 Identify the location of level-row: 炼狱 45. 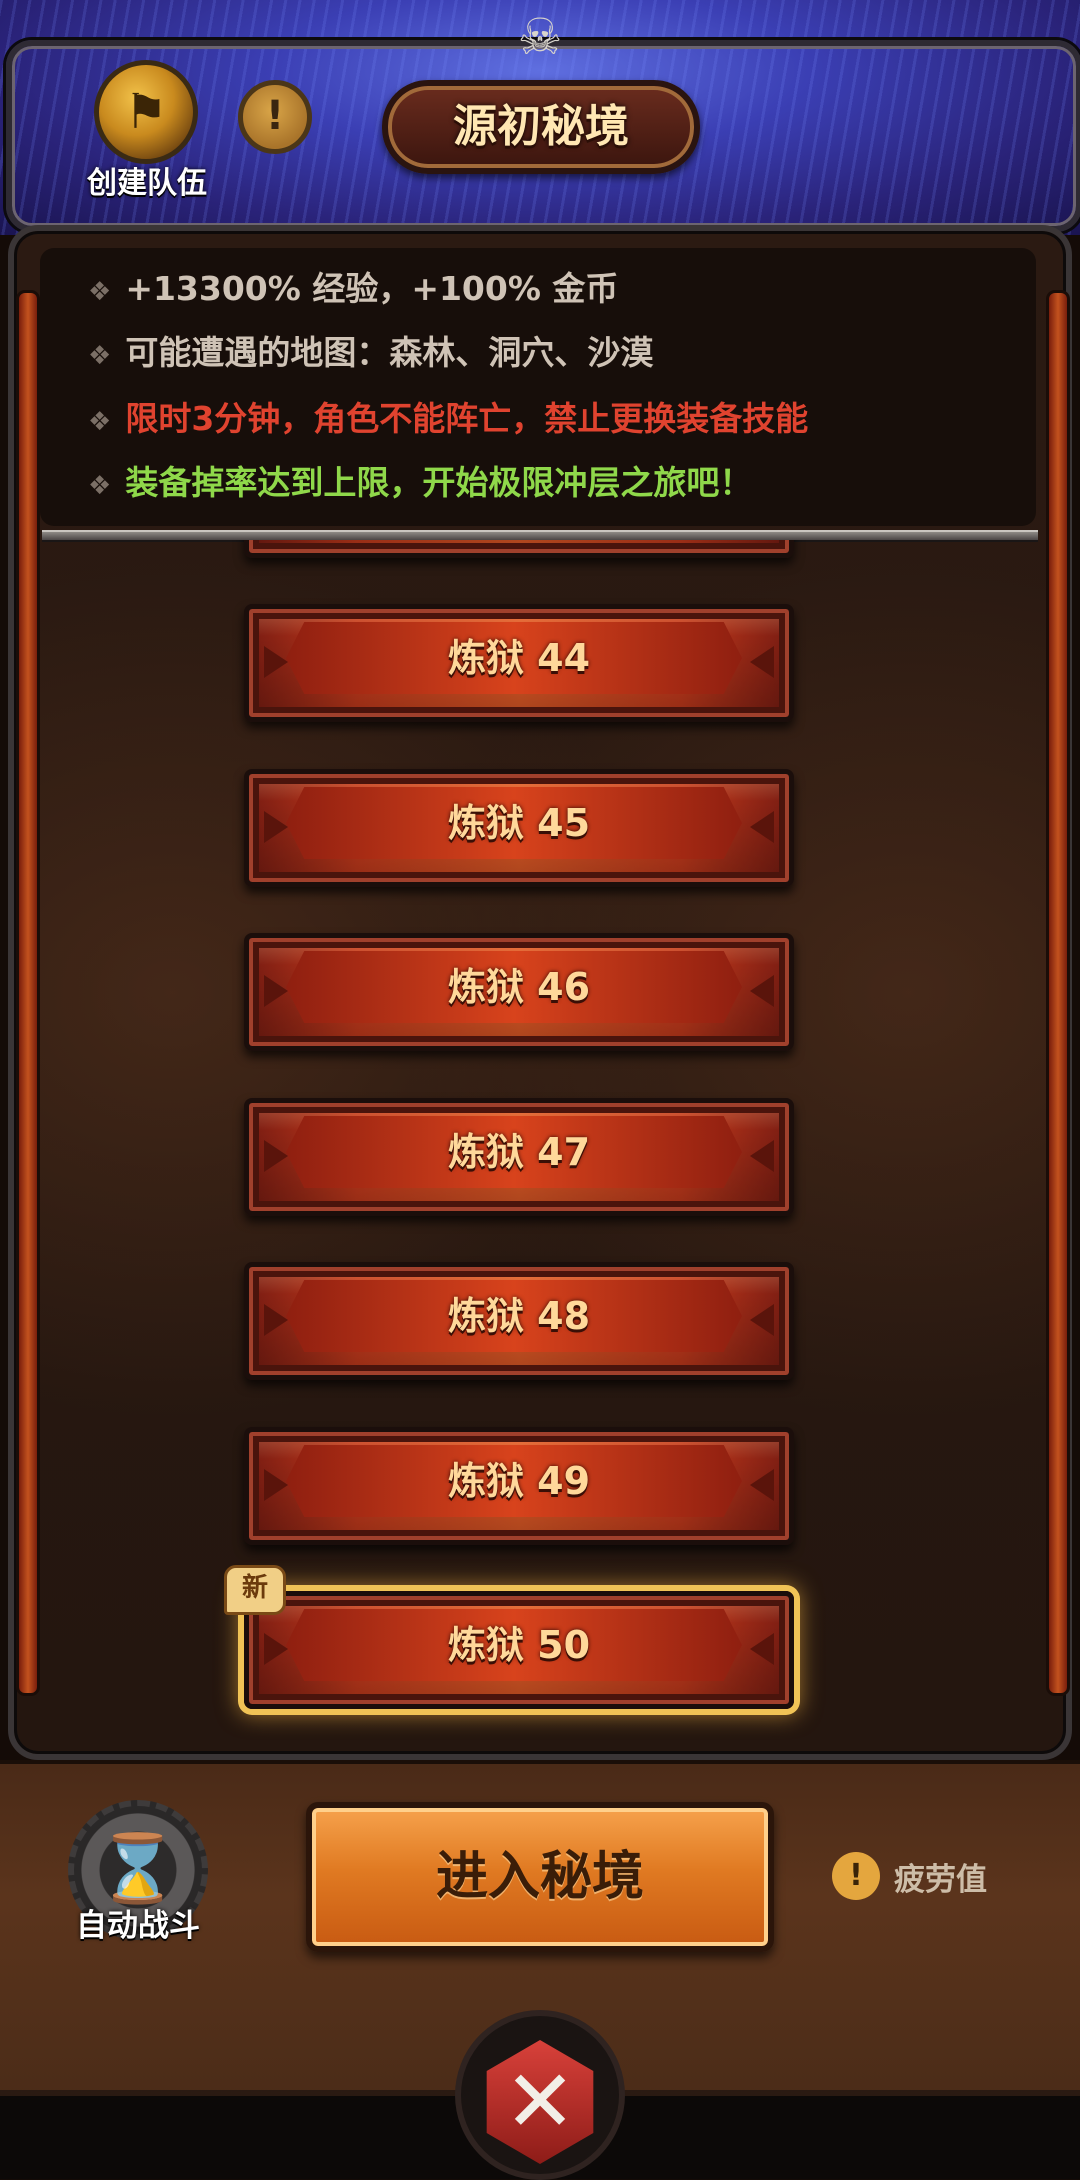
(519, 828).